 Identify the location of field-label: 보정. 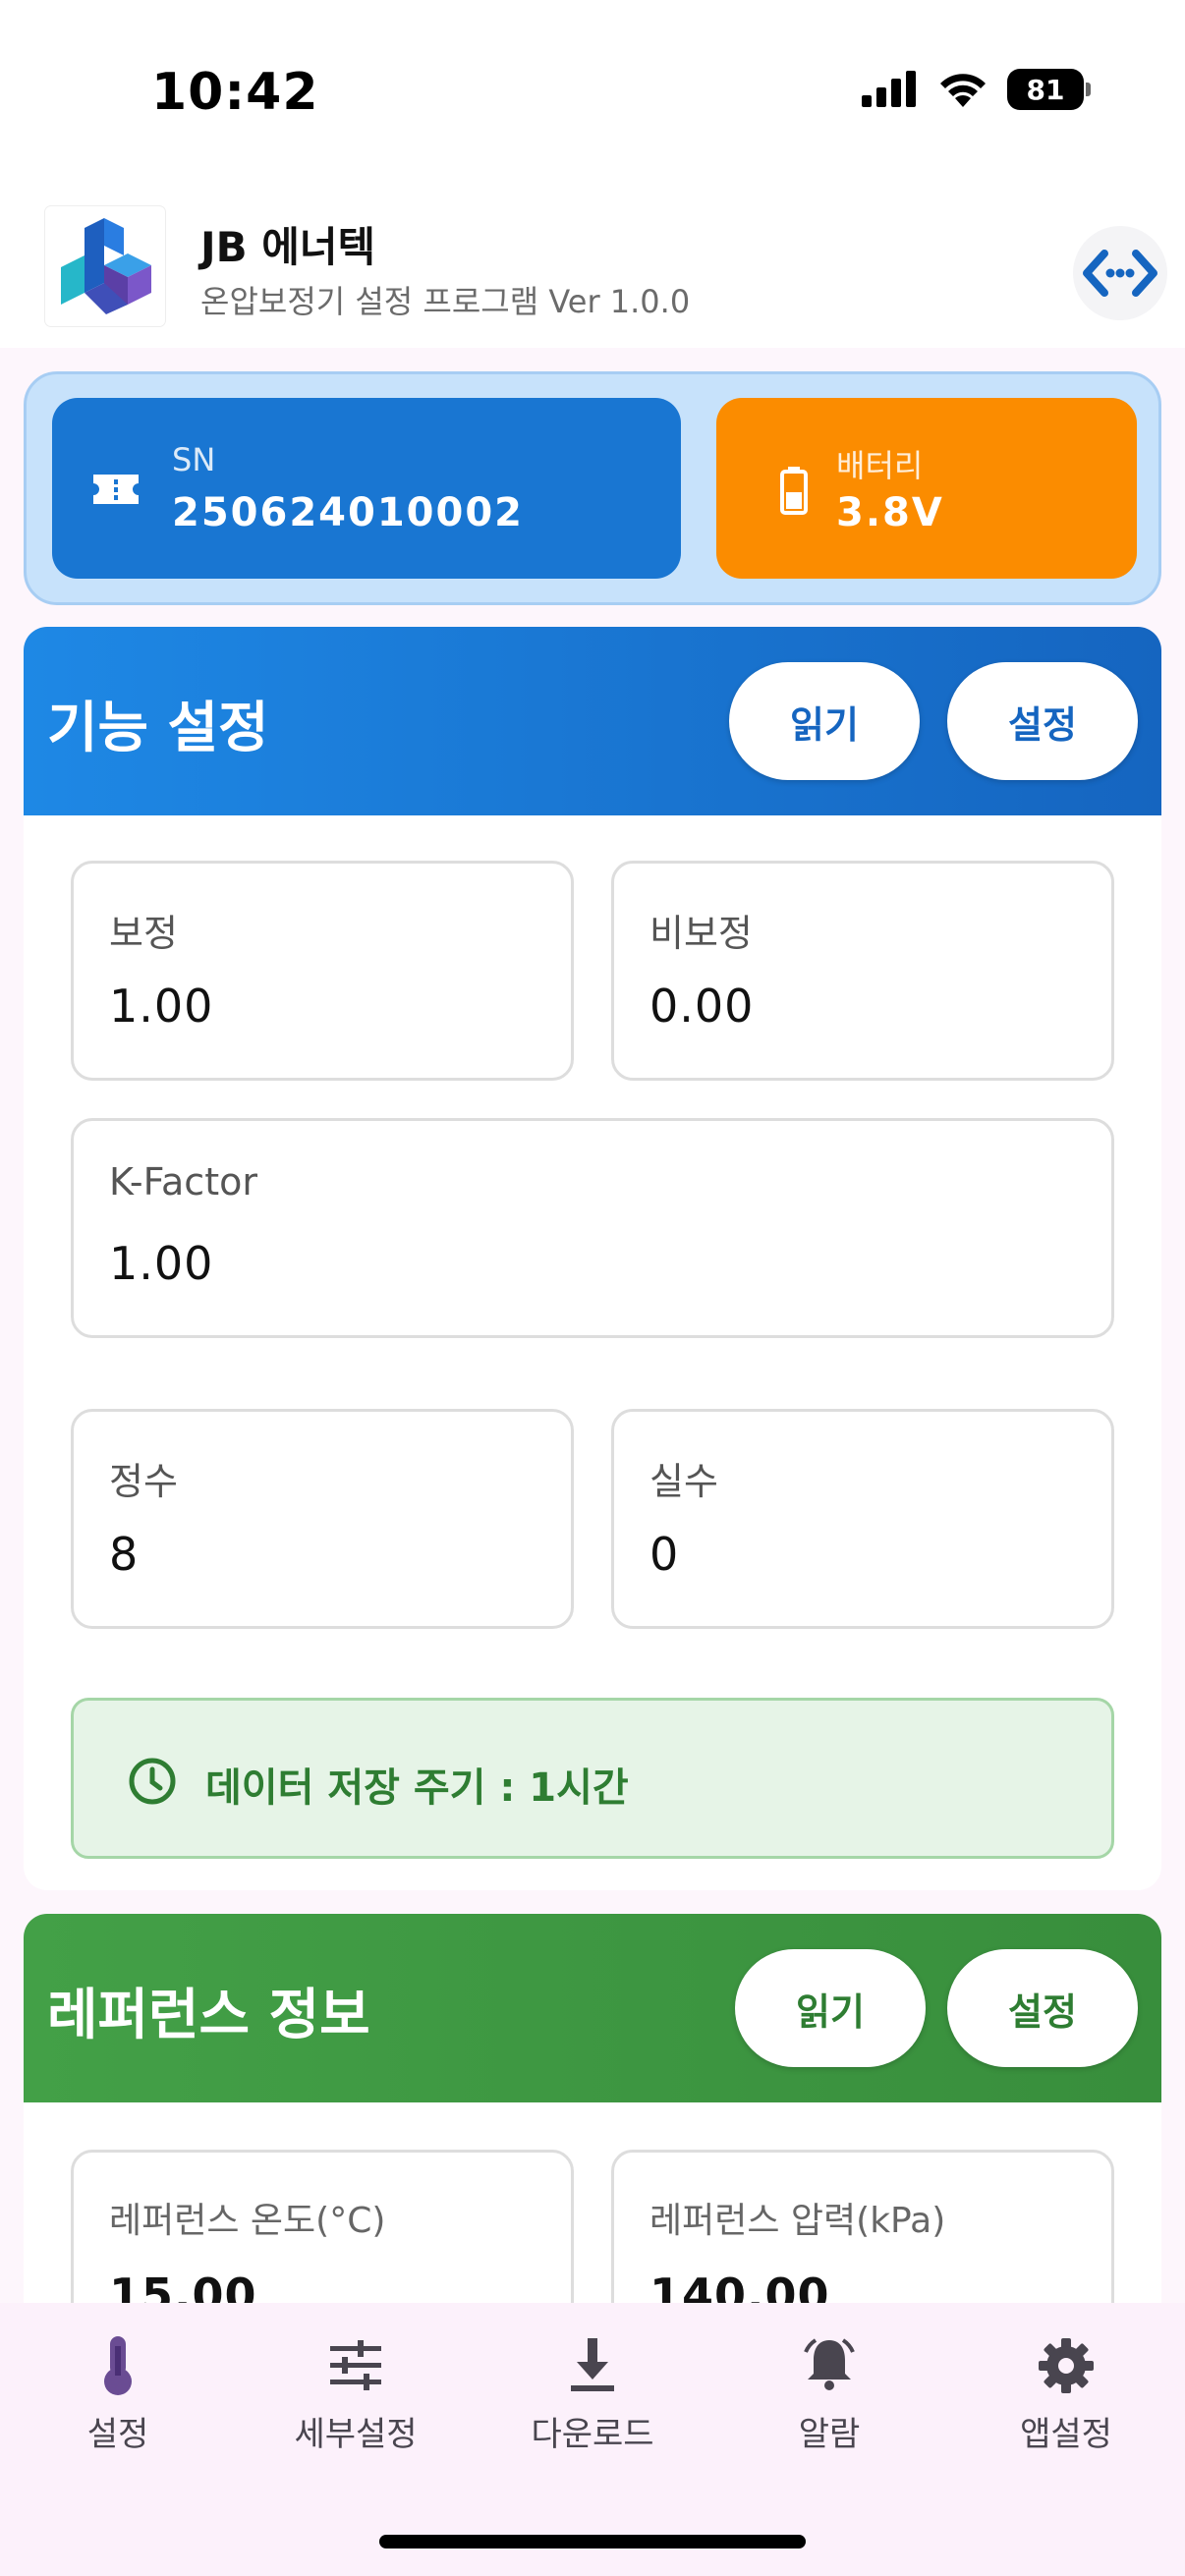
(144, 933).